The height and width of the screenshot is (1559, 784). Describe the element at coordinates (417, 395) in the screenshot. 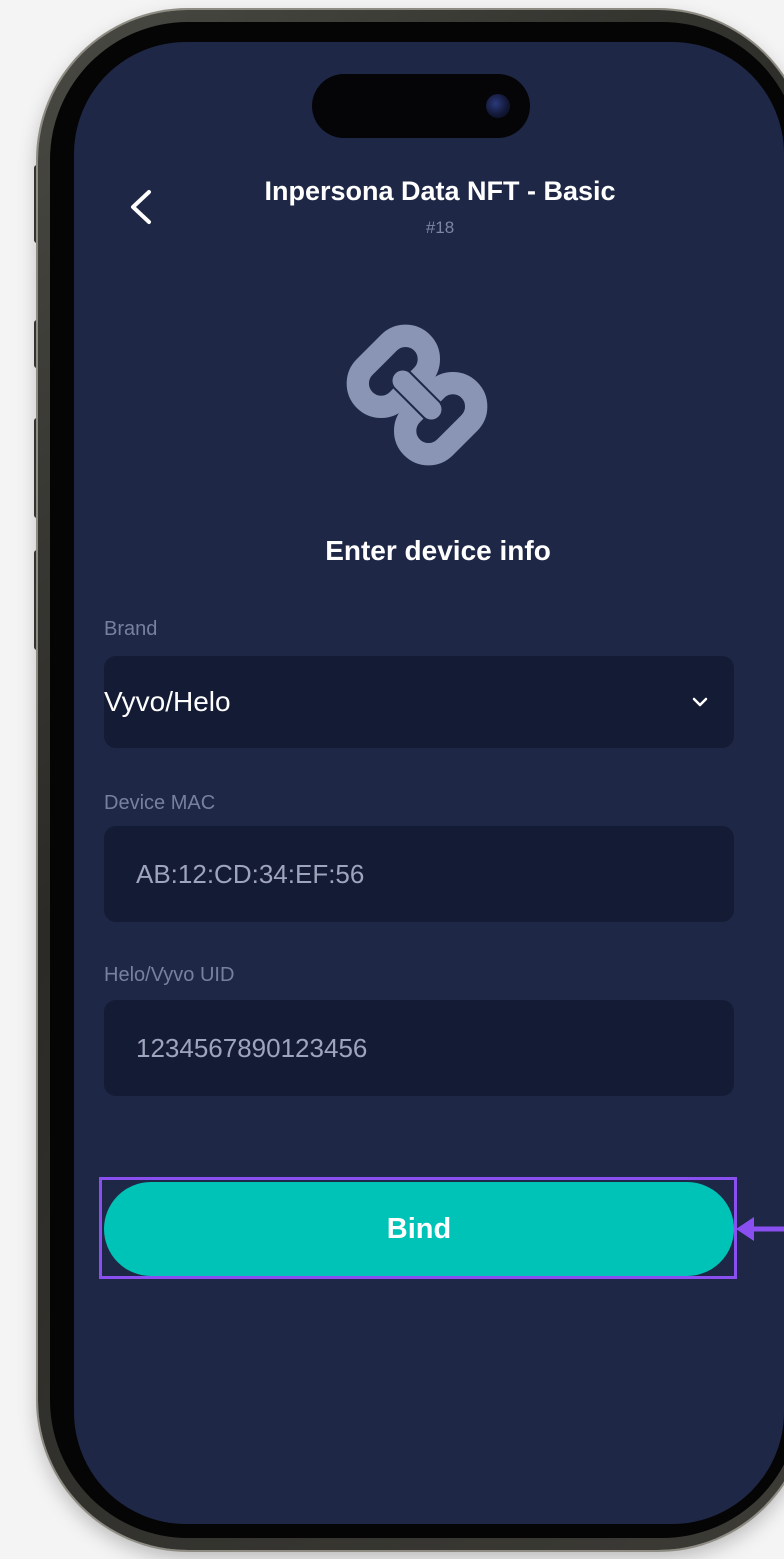

I see `link-icon` at that location.